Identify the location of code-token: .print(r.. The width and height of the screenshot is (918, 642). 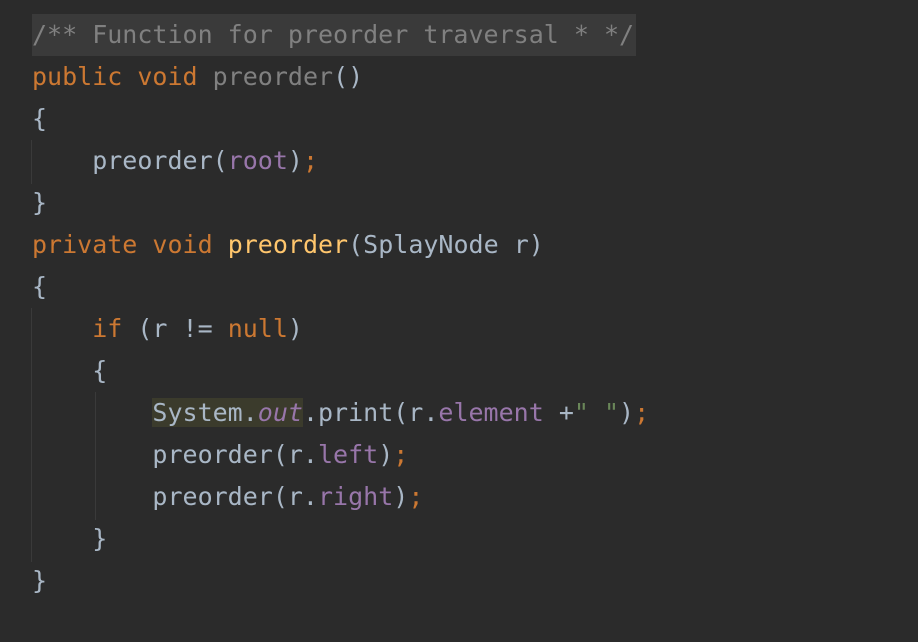
(370, 412).